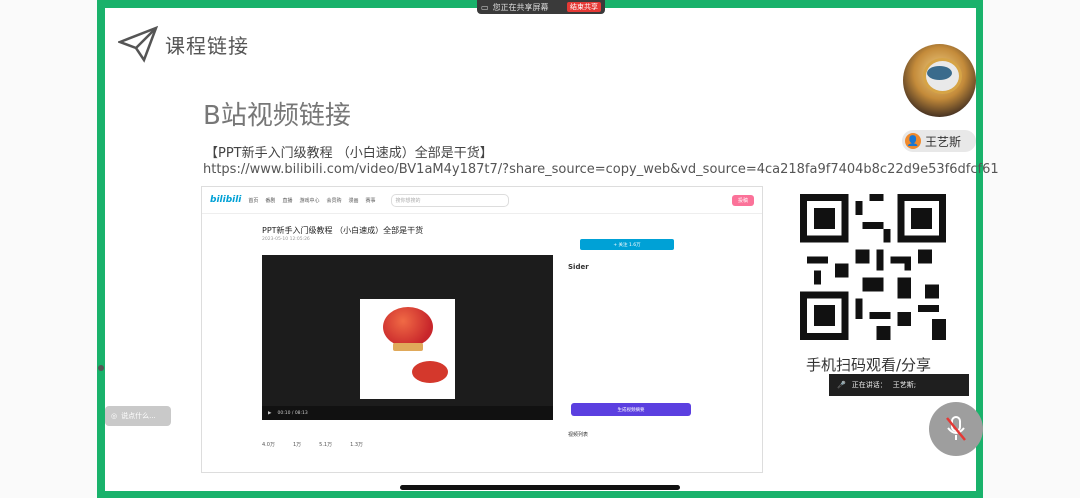 This screenshot has height=498, width=1080. I want to click on bilibili-video-meta: 2023-05-10 12:05:26, so click(286, 239).